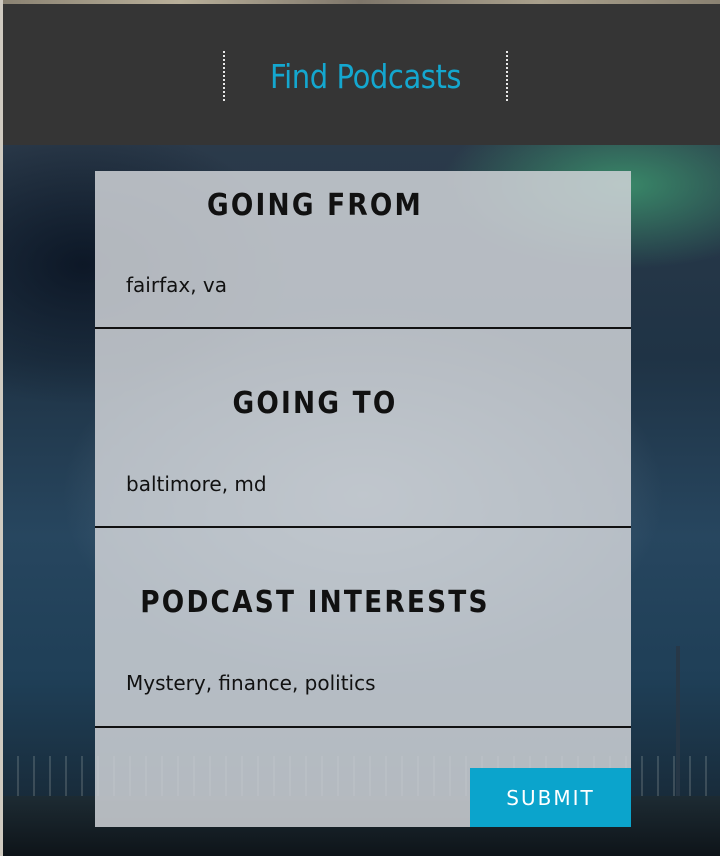 The image size is (720, 856). I want to click on going-from-input, so click(361, 285).